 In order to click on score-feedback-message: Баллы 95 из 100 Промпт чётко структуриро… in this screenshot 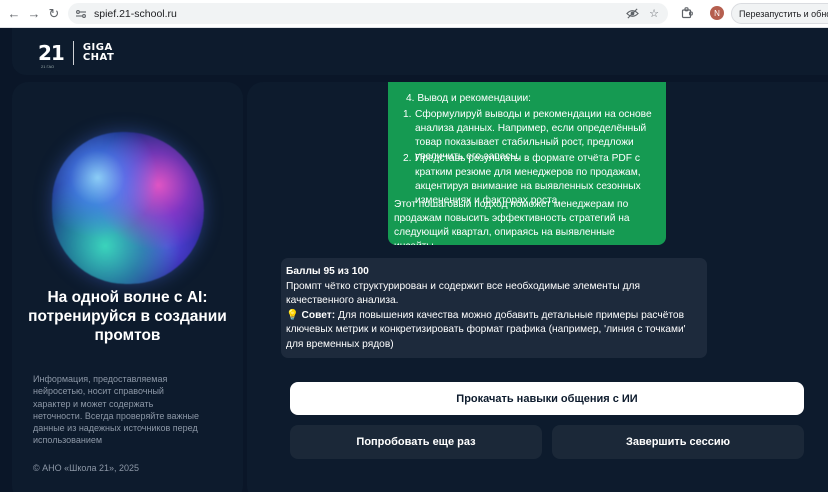, I will do `click(494, 308)`.